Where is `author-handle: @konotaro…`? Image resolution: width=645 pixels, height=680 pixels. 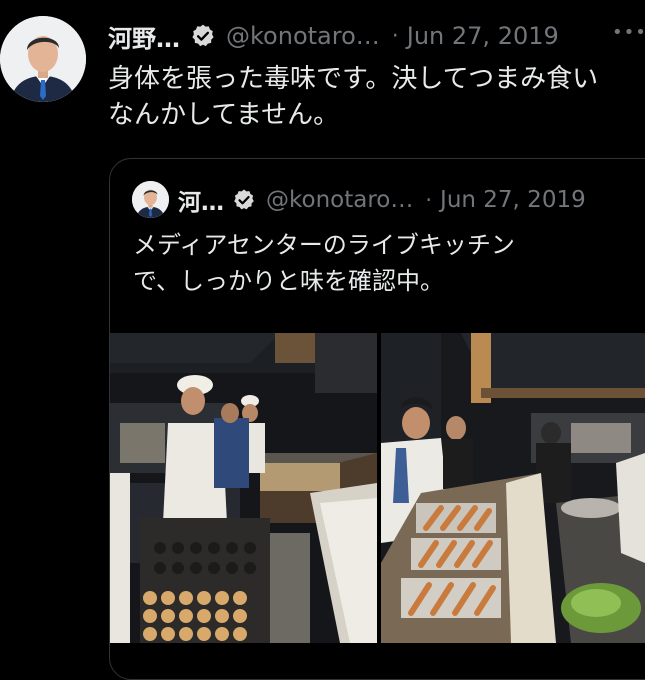
author-handle: @konotaro… is located at coordinates (303, 36).